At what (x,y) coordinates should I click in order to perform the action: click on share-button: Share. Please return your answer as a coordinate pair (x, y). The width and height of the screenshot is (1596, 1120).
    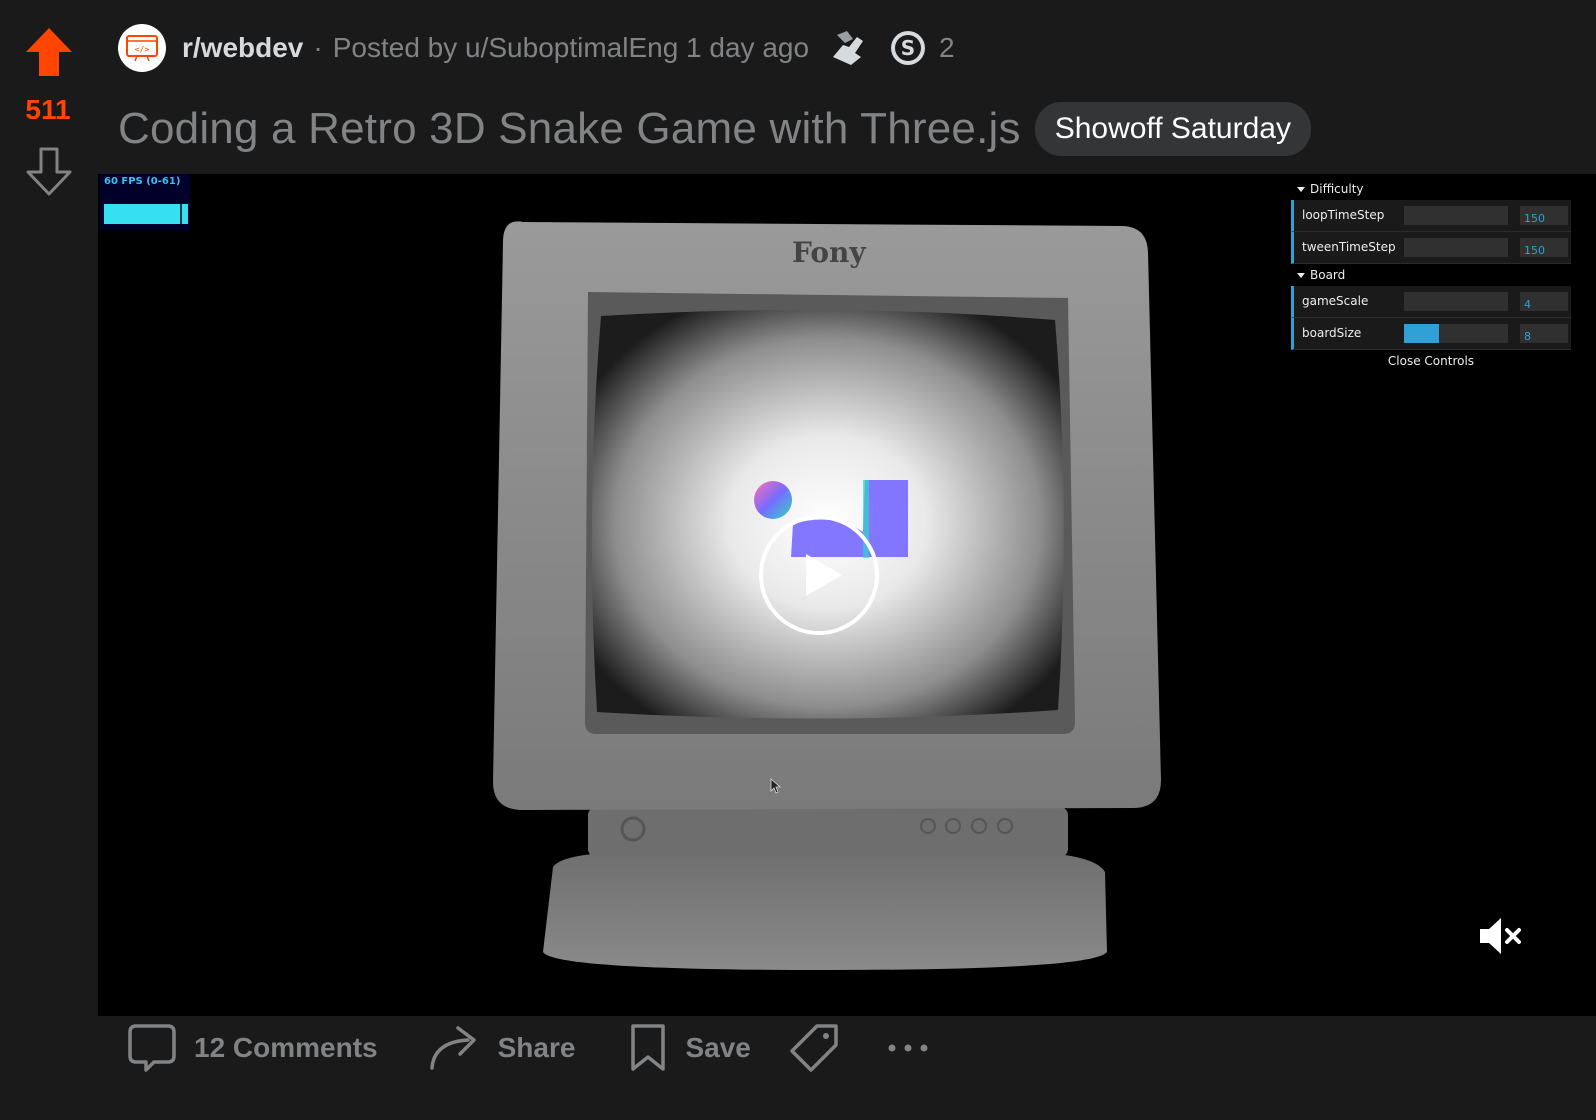
    Looking at the image, I should click on (502, 1048).